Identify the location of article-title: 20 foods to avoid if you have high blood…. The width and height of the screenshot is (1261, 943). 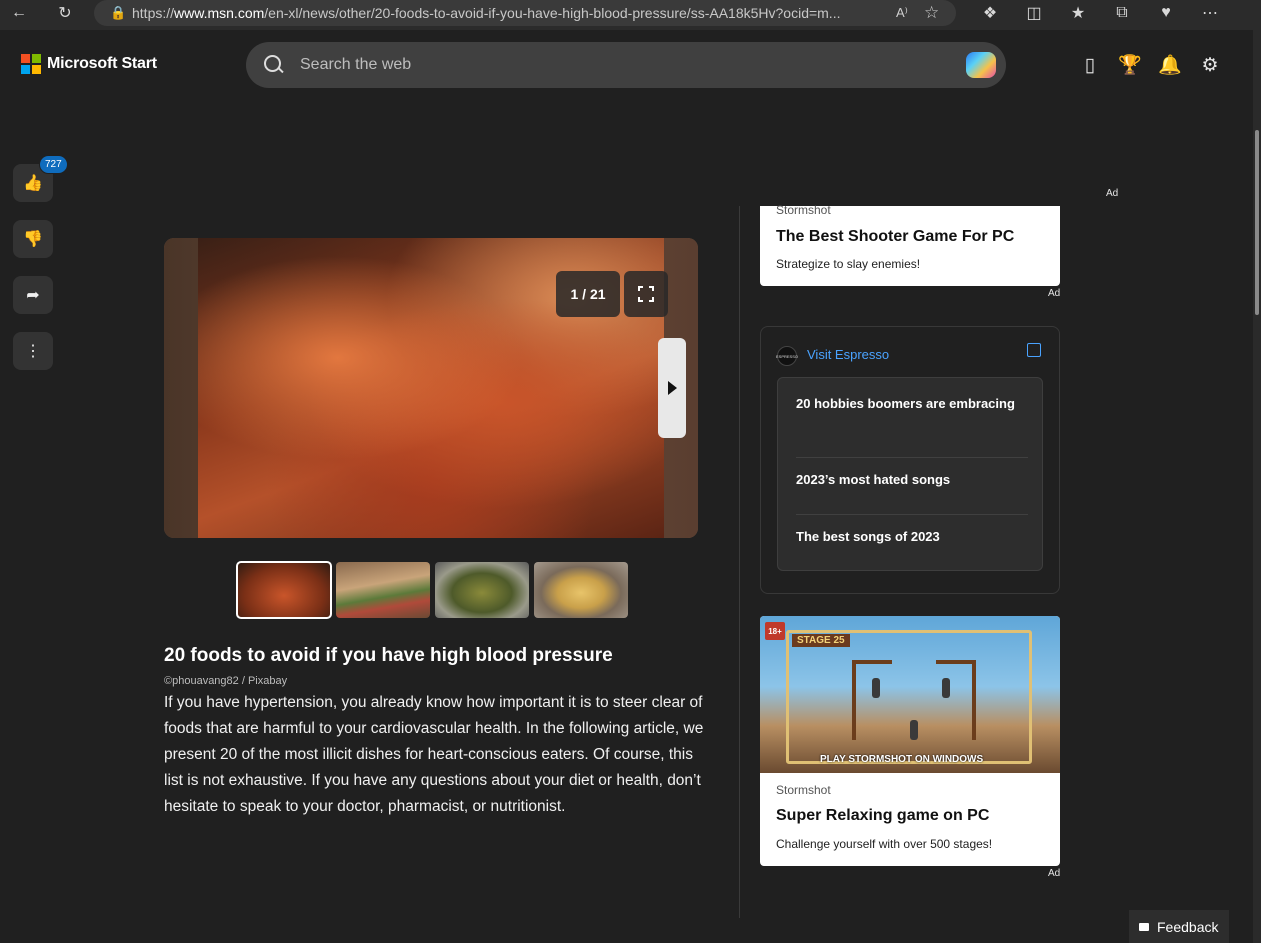
(388, 655).